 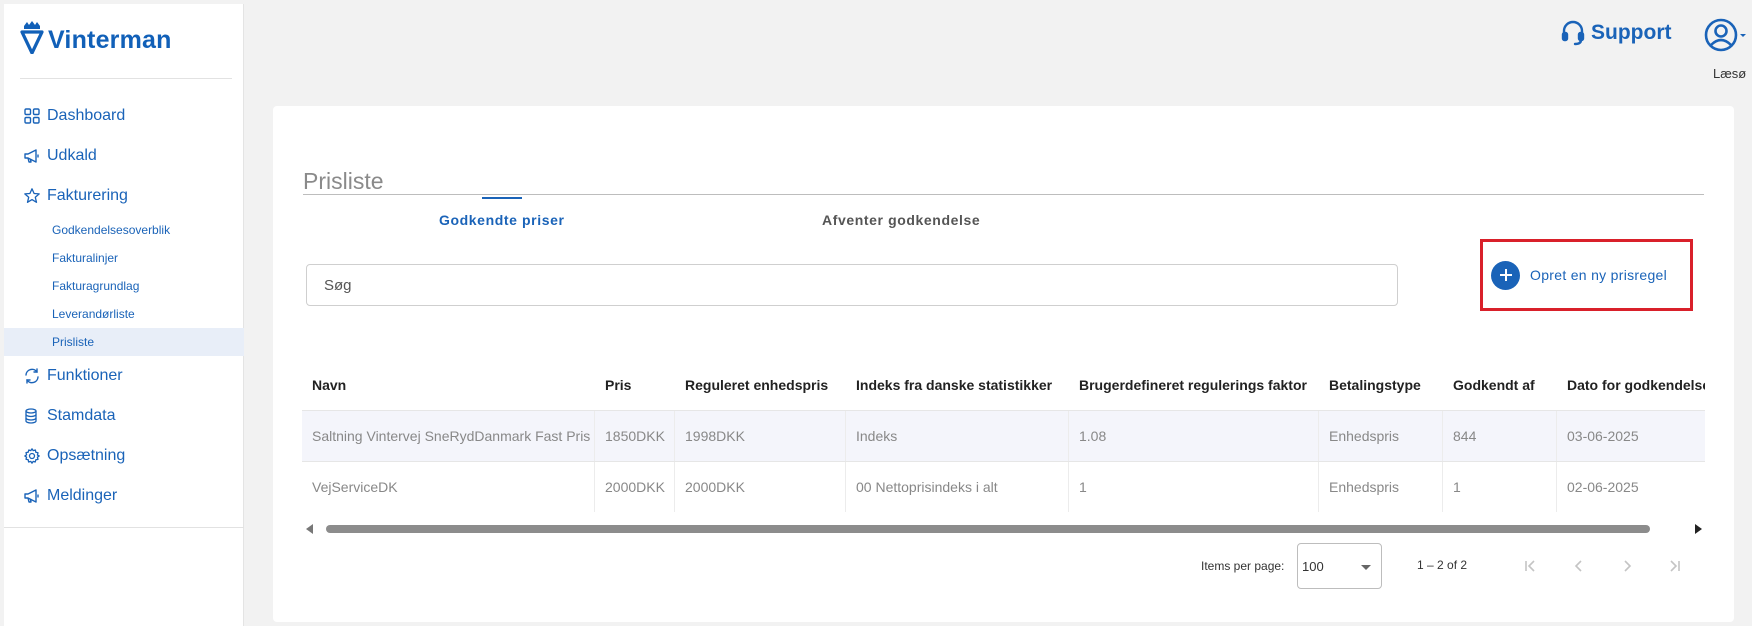 What do you see at coordinates (1339, 566) in the screenshot?
I see `items-per-page-select: 100` at bounding box center [1339, 566].